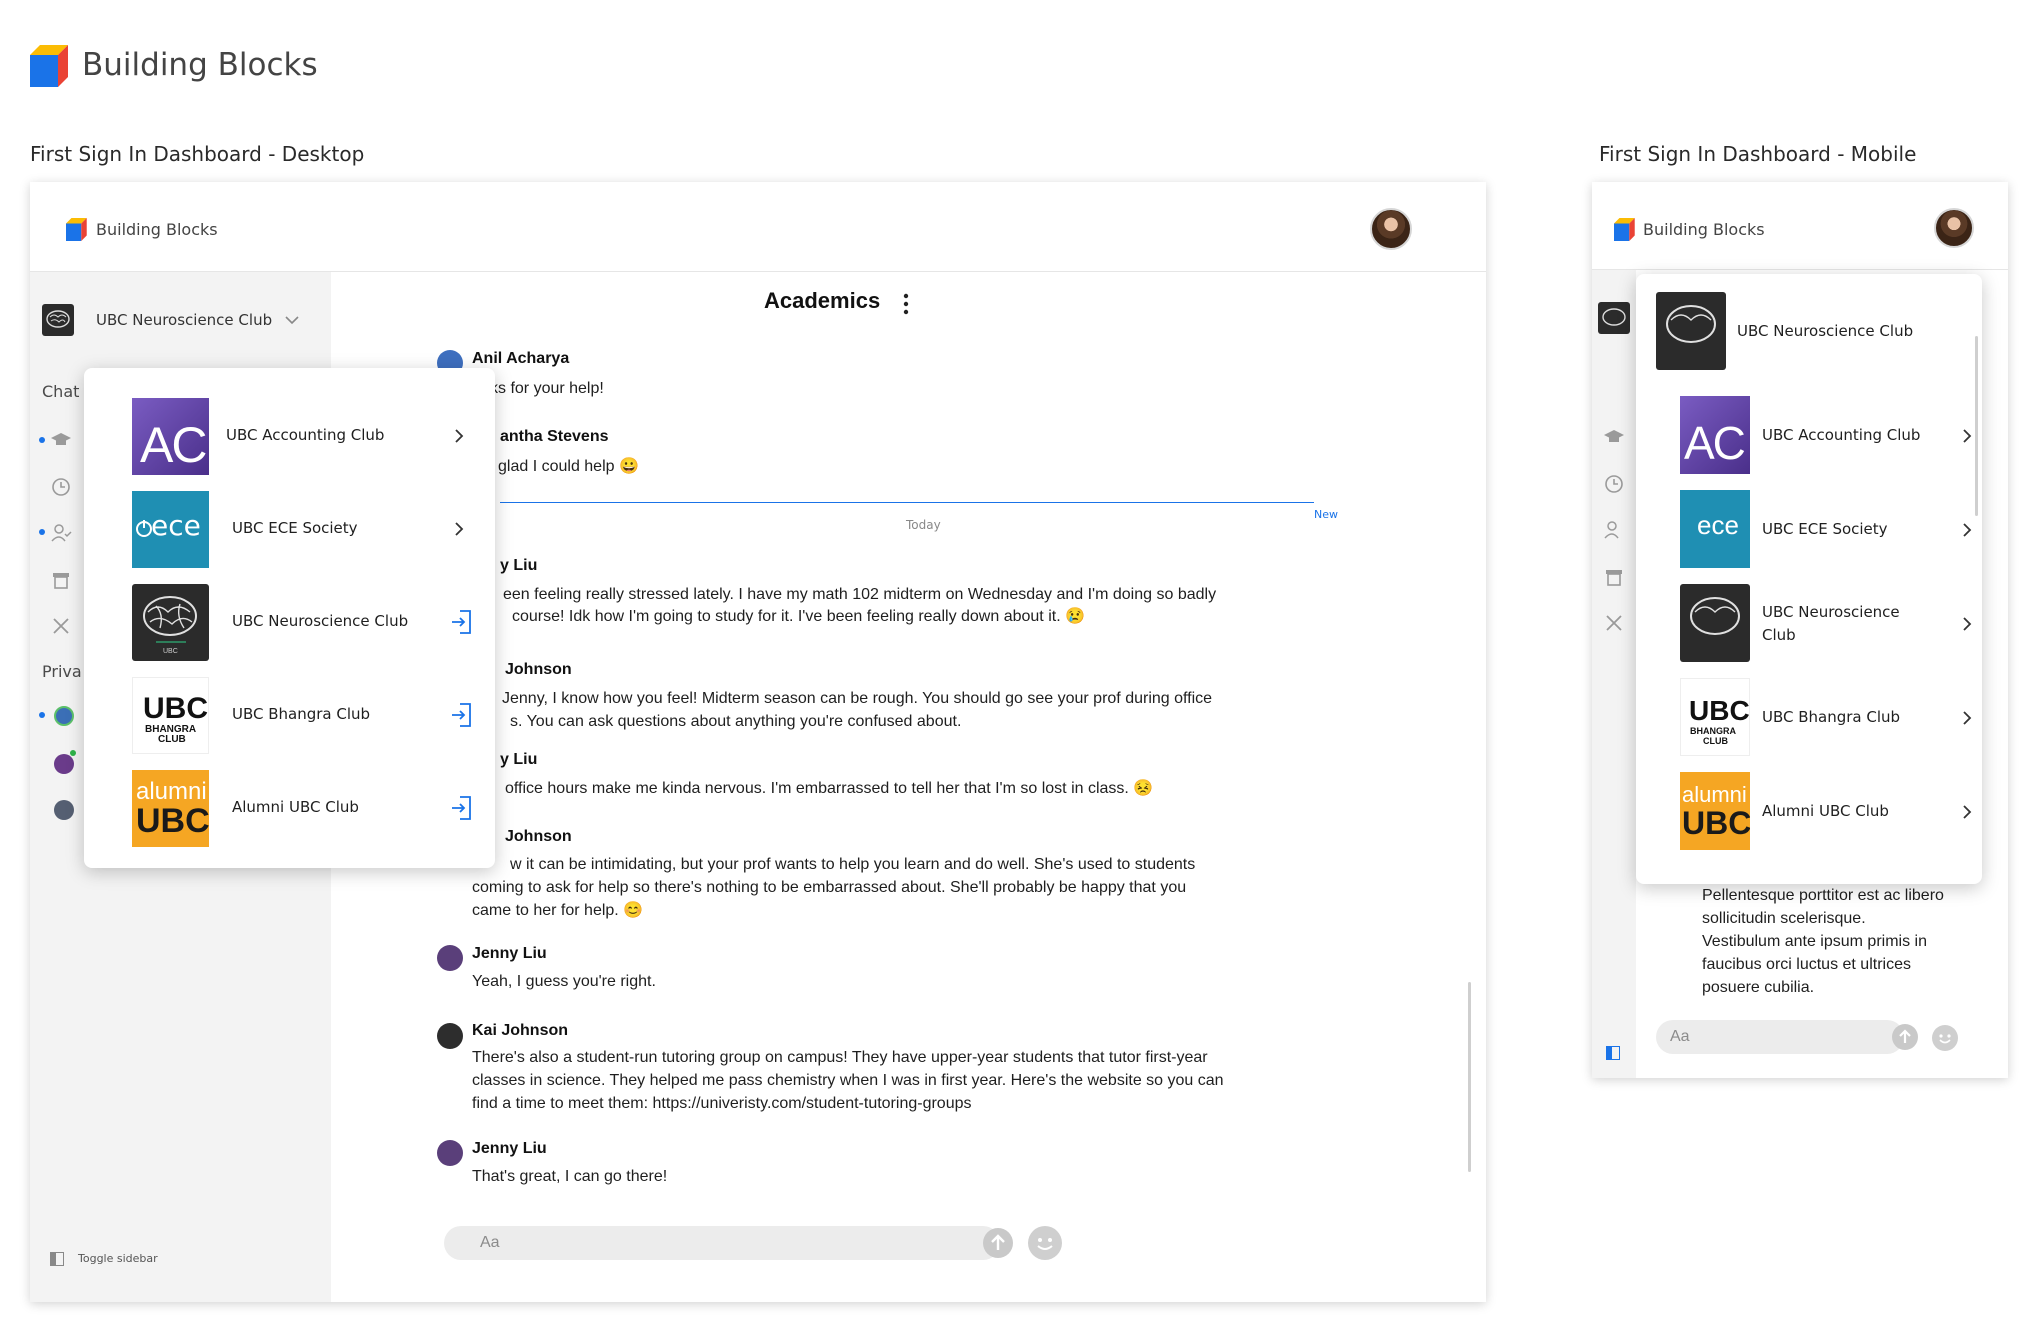 This screenshot has height=1338, width=2026. Describe the element at coordinates (1806, 964) in the screenshot. I see `message-text: faucibus orci luctus et ultrices` at that location.